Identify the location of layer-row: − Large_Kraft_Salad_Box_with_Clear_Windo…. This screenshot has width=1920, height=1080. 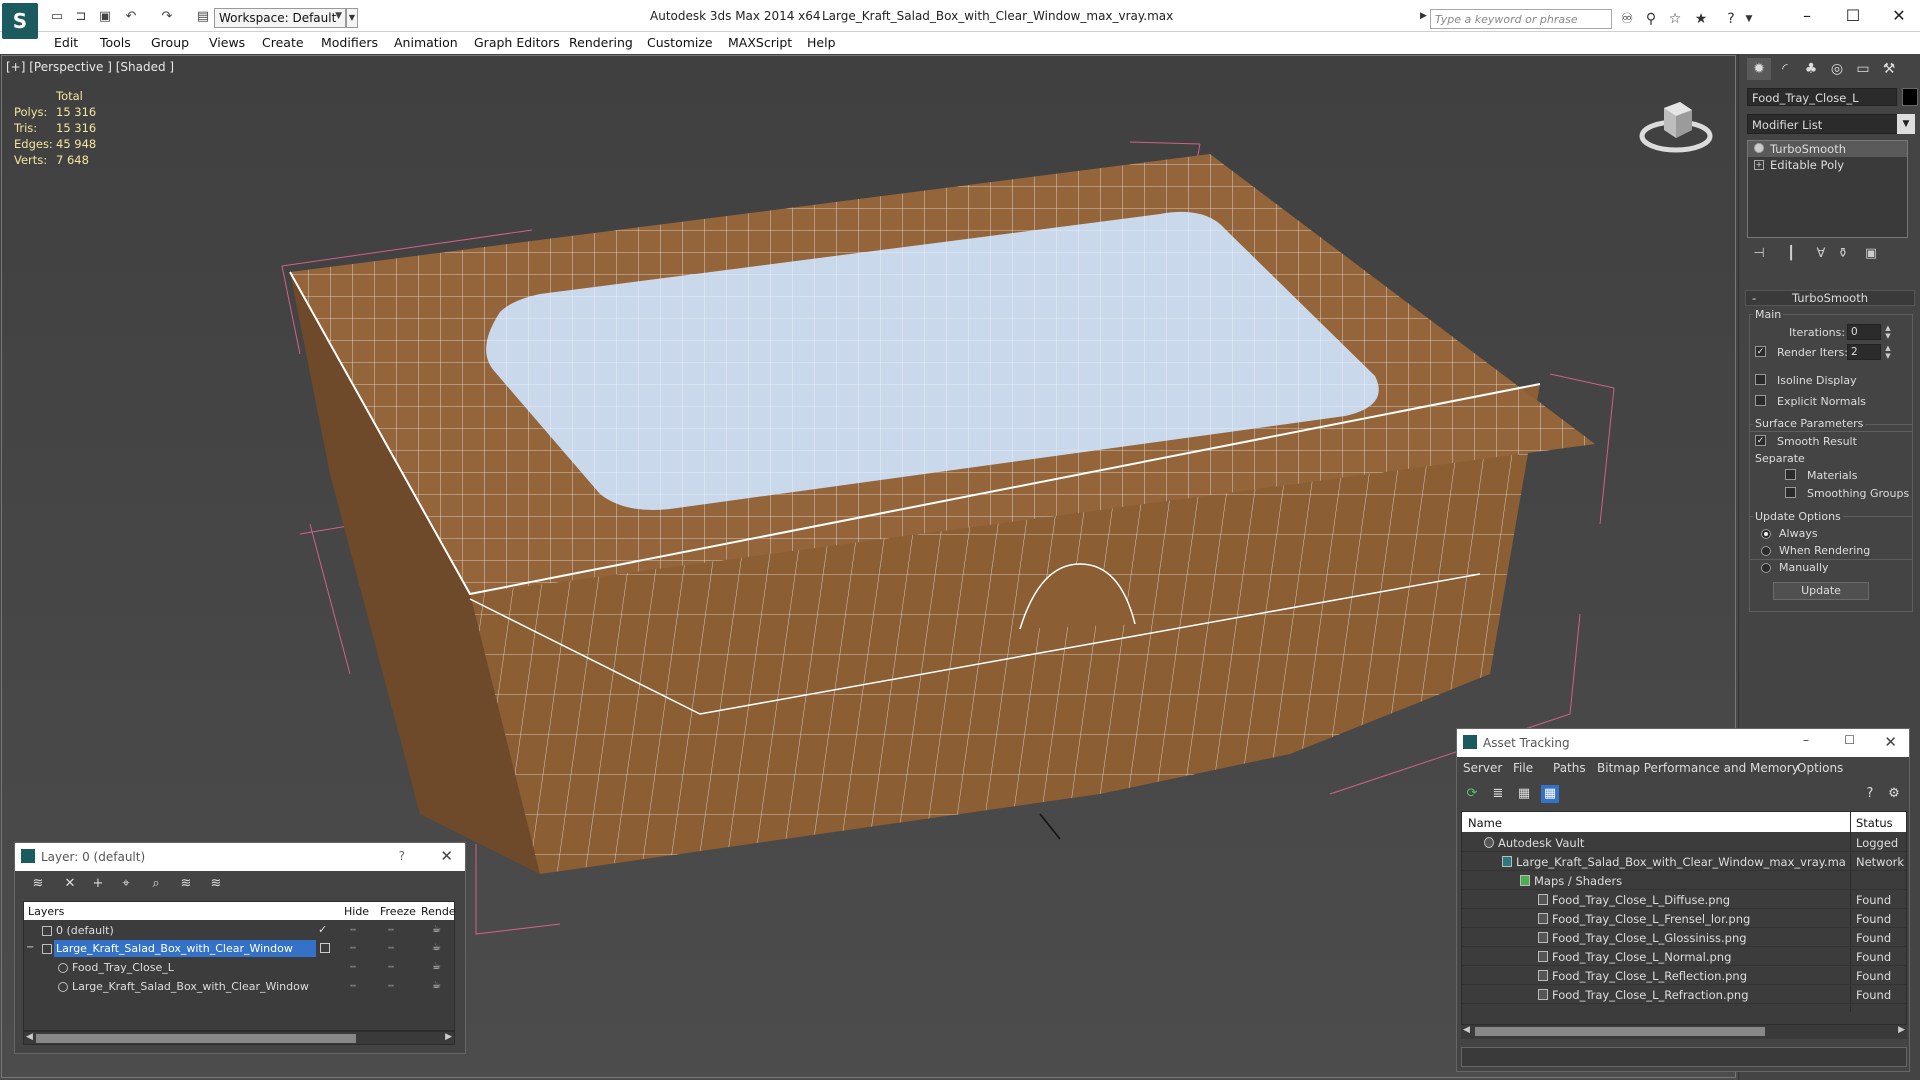
(239, 949).